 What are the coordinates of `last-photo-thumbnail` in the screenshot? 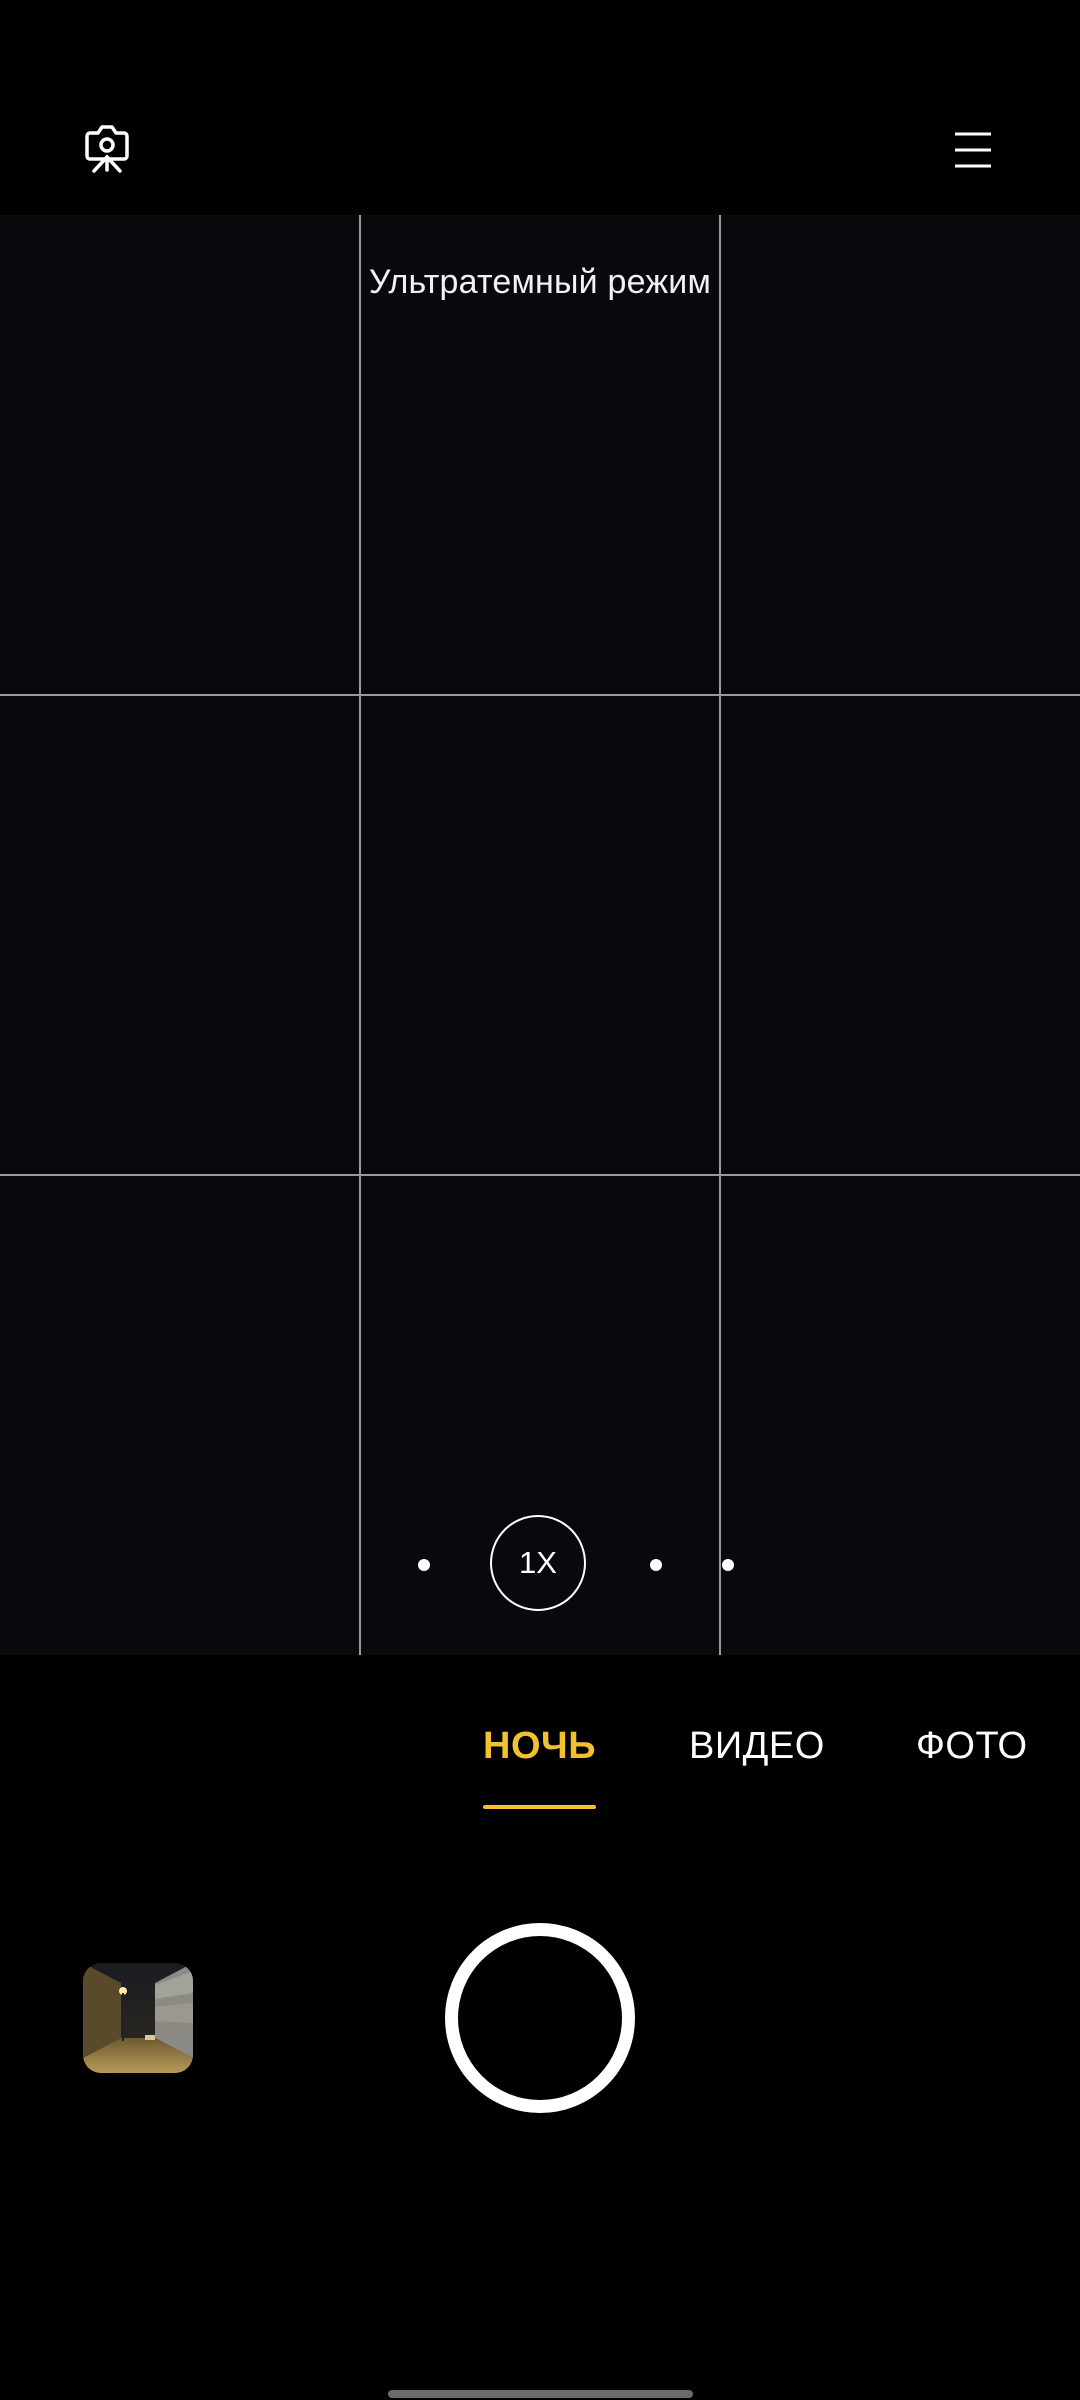 It's located at (138, 2018).